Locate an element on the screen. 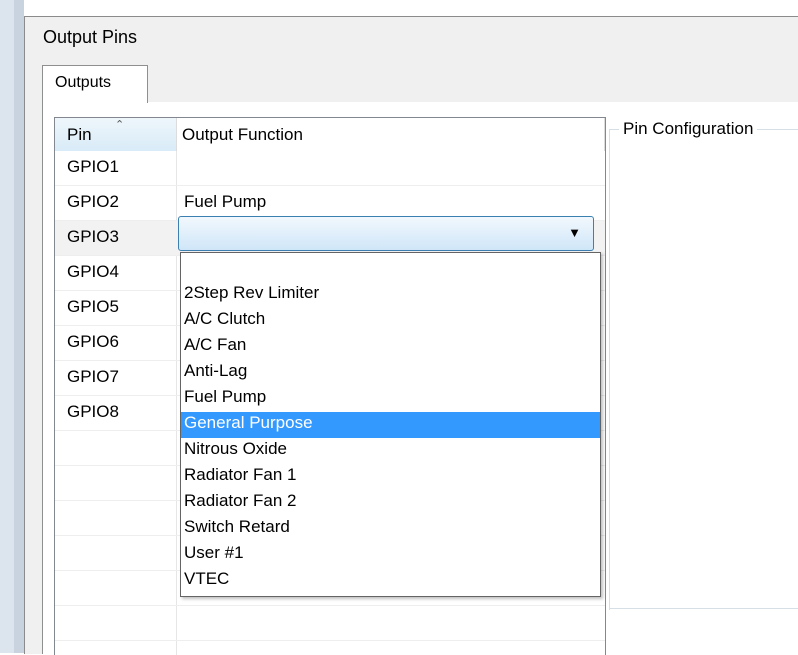 This screenshot has height=655, width=798. pin-configuration-group-bottom is located at coordinates (703, 608).